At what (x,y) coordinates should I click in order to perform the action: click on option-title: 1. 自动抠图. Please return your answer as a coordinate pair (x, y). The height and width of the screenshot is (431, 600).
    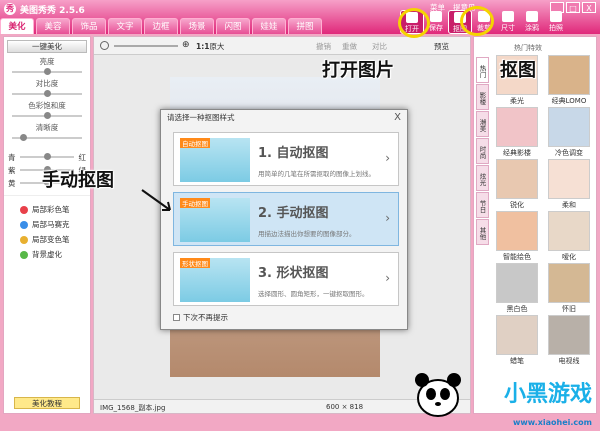
    Looking at the image, I should click on (293, 153).